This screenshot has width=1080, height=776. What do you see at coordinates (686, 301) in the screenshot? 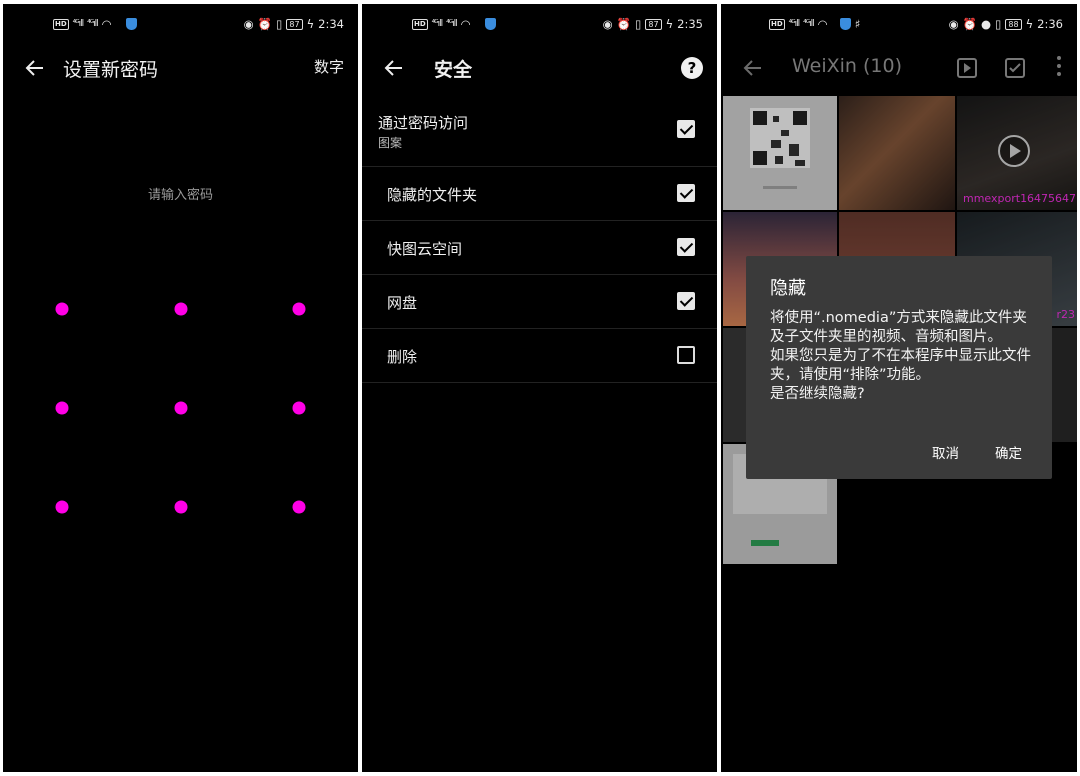
I see `net-disk-checkbox` at bounding box center [686, 301].